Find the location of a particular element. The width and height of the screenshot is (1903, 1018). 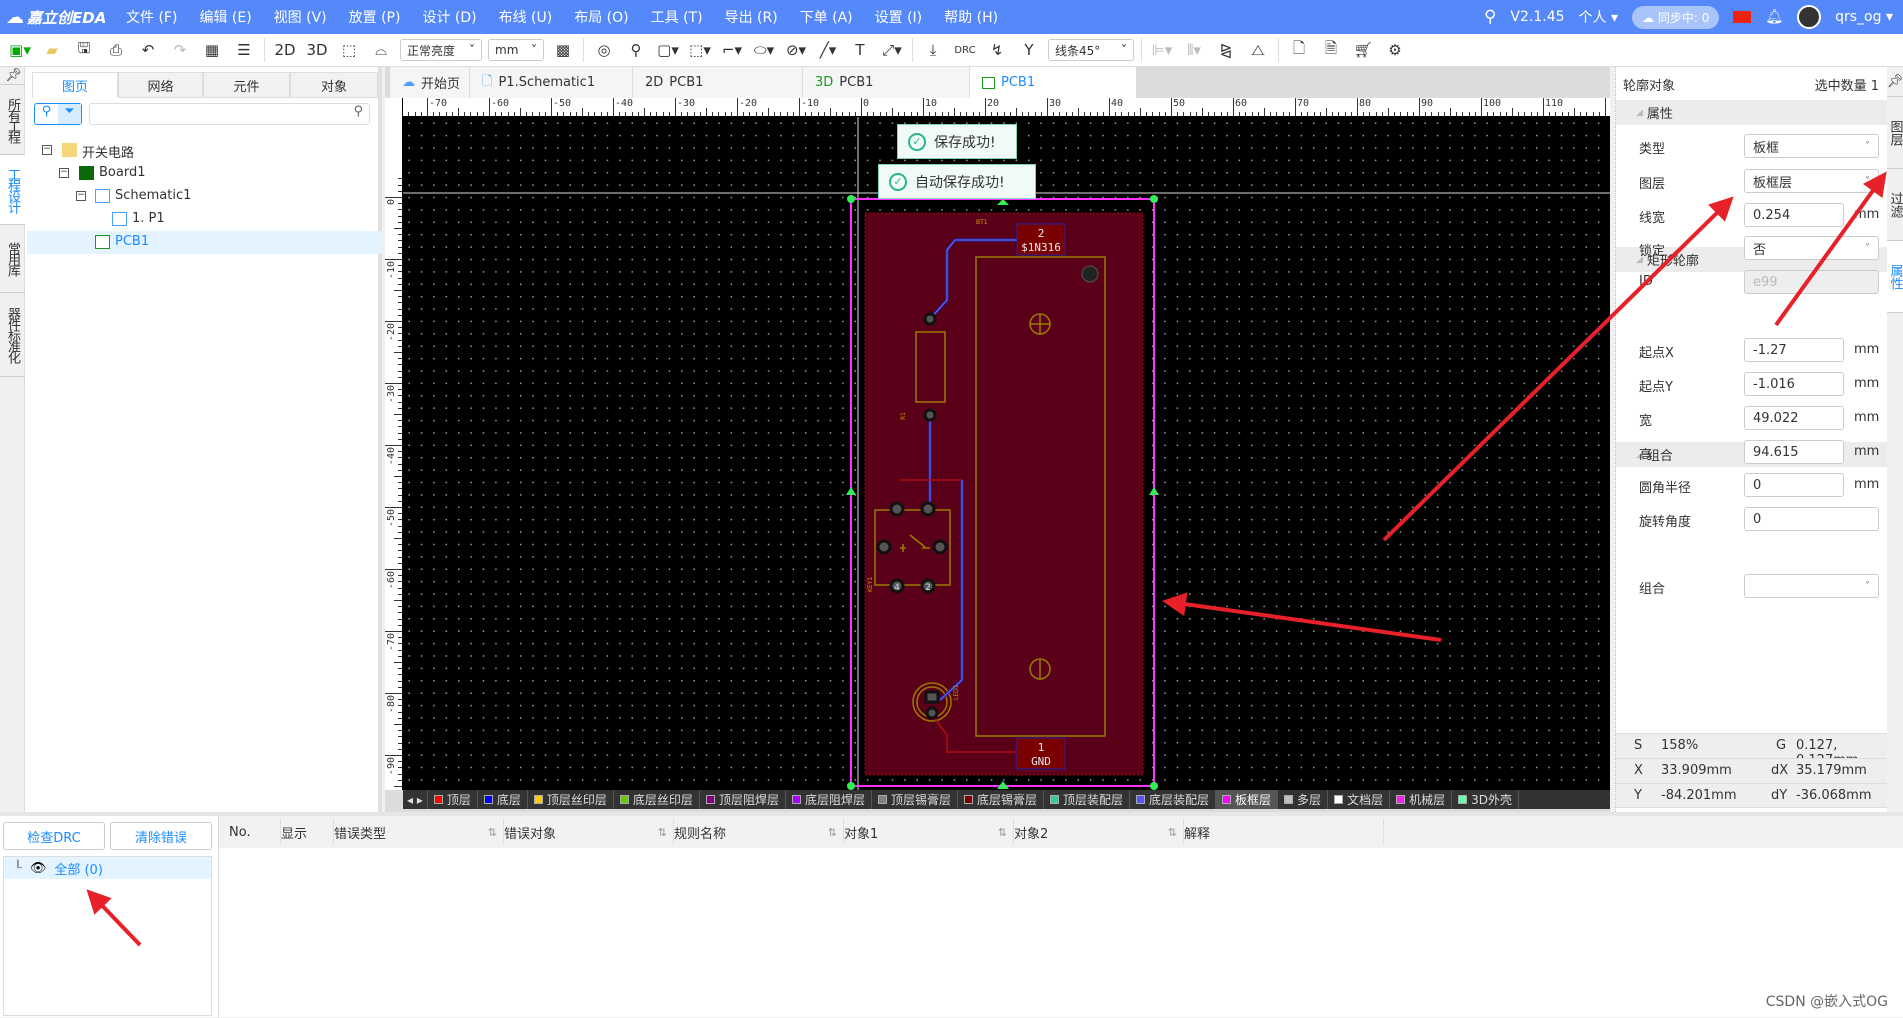

column-header: 错误对象⇅ is located at coordinates (589, 832).